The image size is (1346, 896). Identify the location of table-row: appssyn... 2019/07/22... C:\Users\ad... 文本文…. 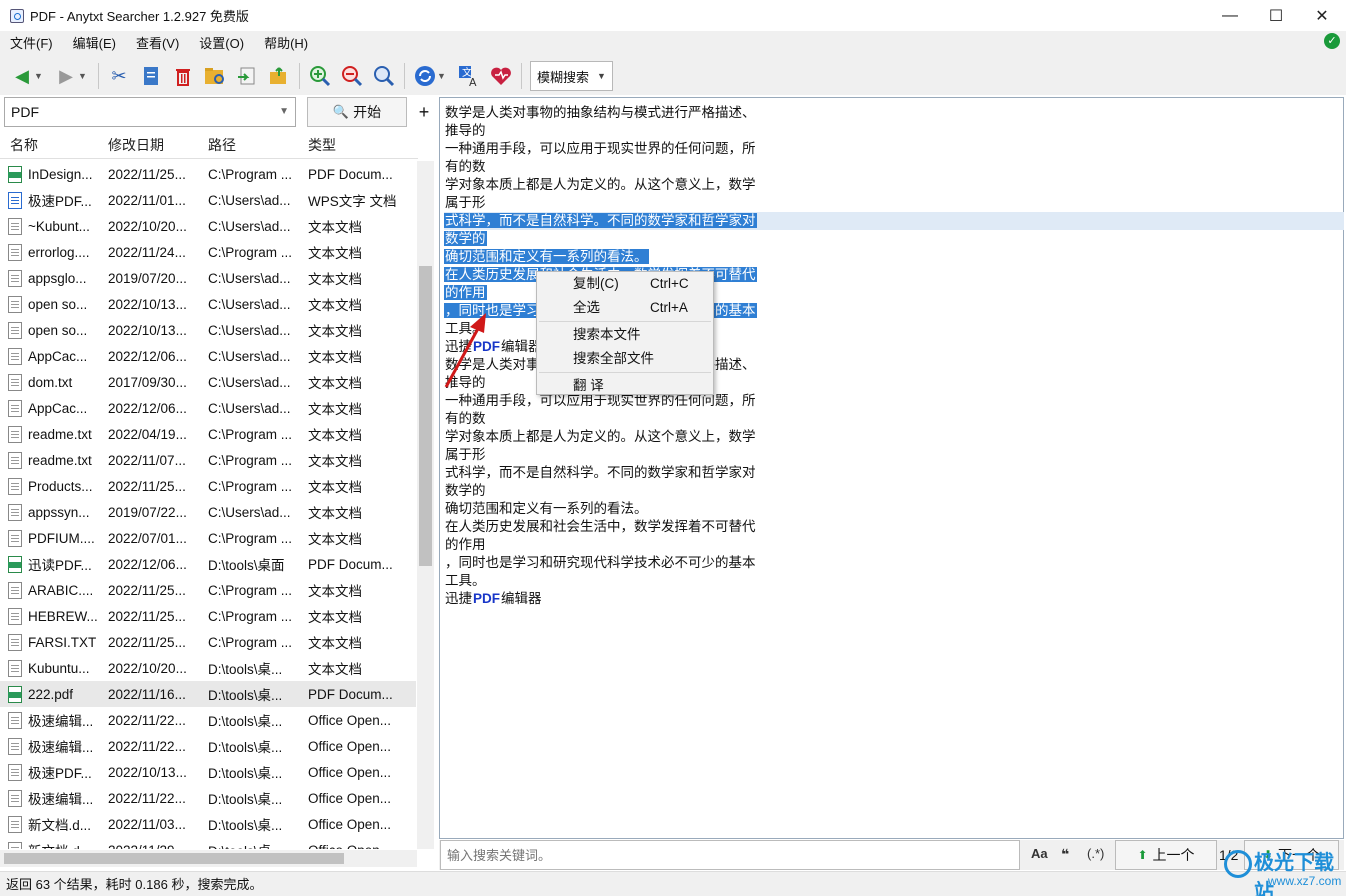
(208, 512).